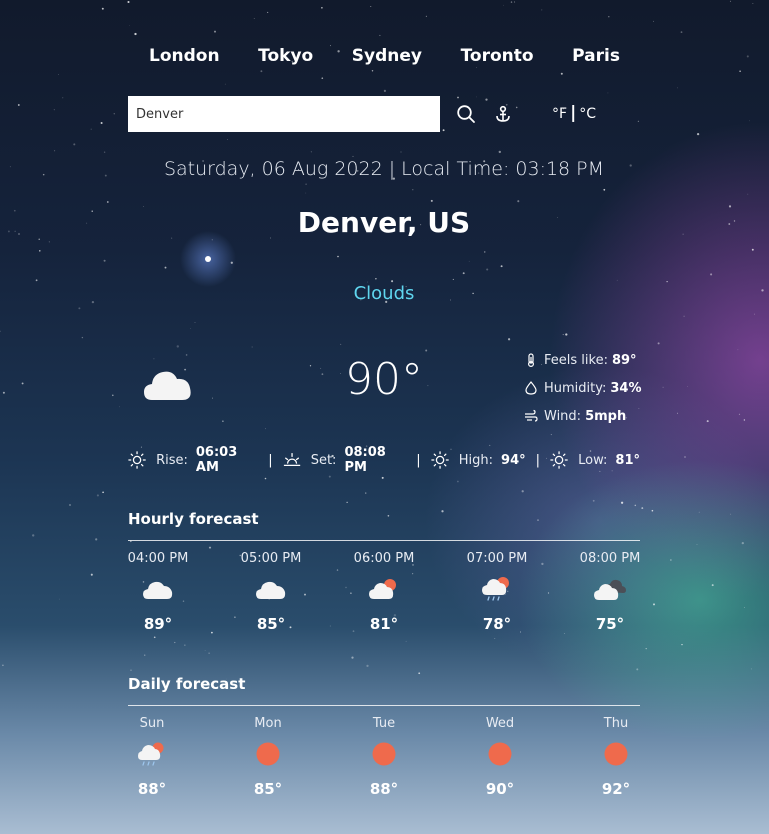 This screenshot has height=834, width=769. Describe the element at coordinates (606, 416) in the screenshot. I see `wind-value: 5mph` at that location.